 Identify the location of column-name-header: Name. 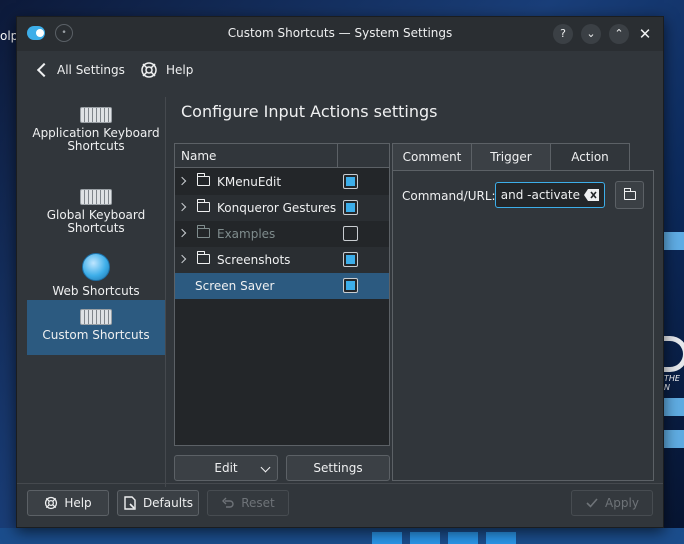
(198, 156).